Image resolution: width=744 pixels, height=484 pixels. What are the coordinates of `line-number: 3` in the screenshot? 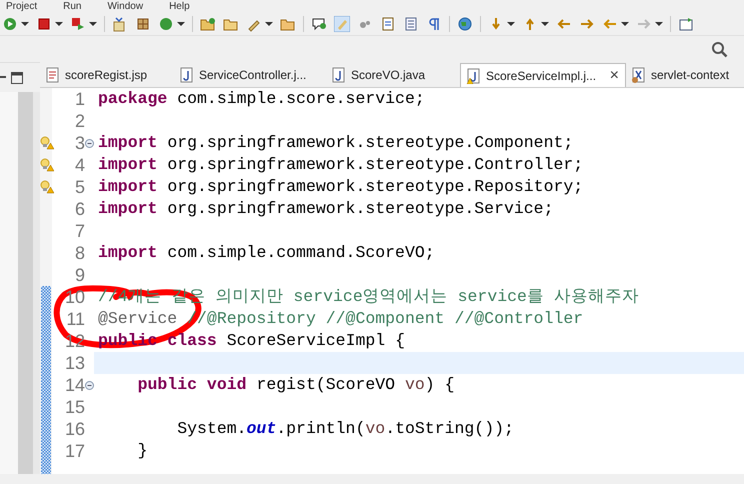 It's located at (79, 143).